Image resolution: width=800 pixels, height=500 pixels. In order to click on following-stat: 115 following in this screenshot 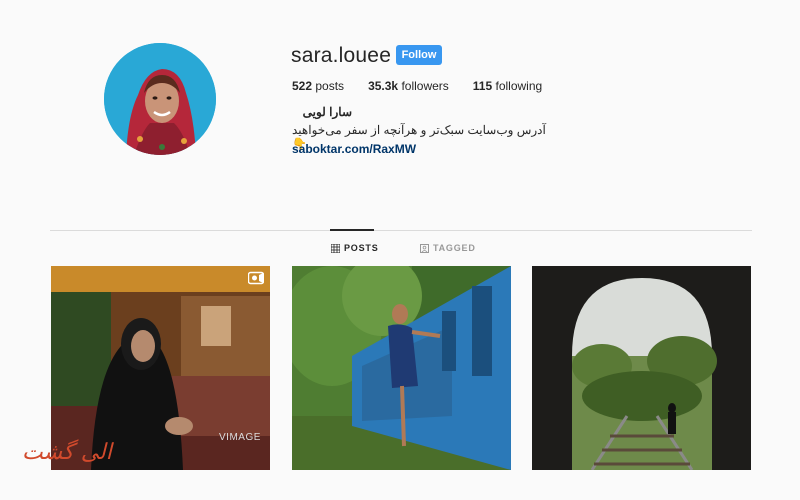, I will do `click(507, 86)`.